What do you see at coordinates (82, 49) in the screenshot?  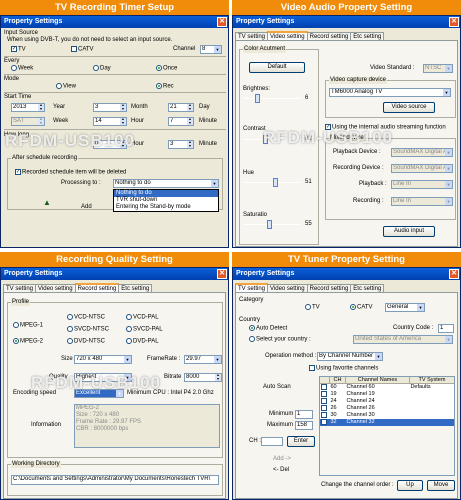 I see `catv-checkbox: CATV` at bounding box center [82, 49].